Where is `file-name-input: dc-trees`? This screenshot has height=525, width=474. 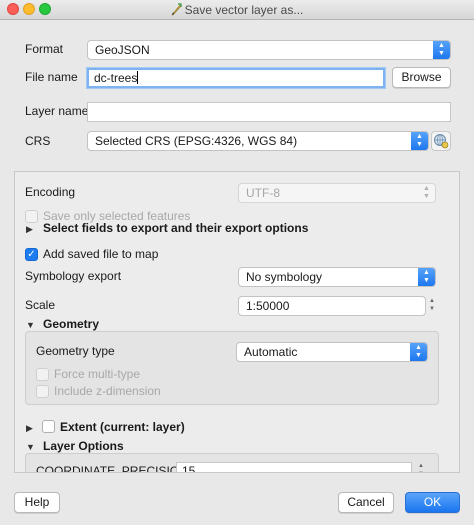 file-name-input: dc-trees is located at coordinates (236, 78).